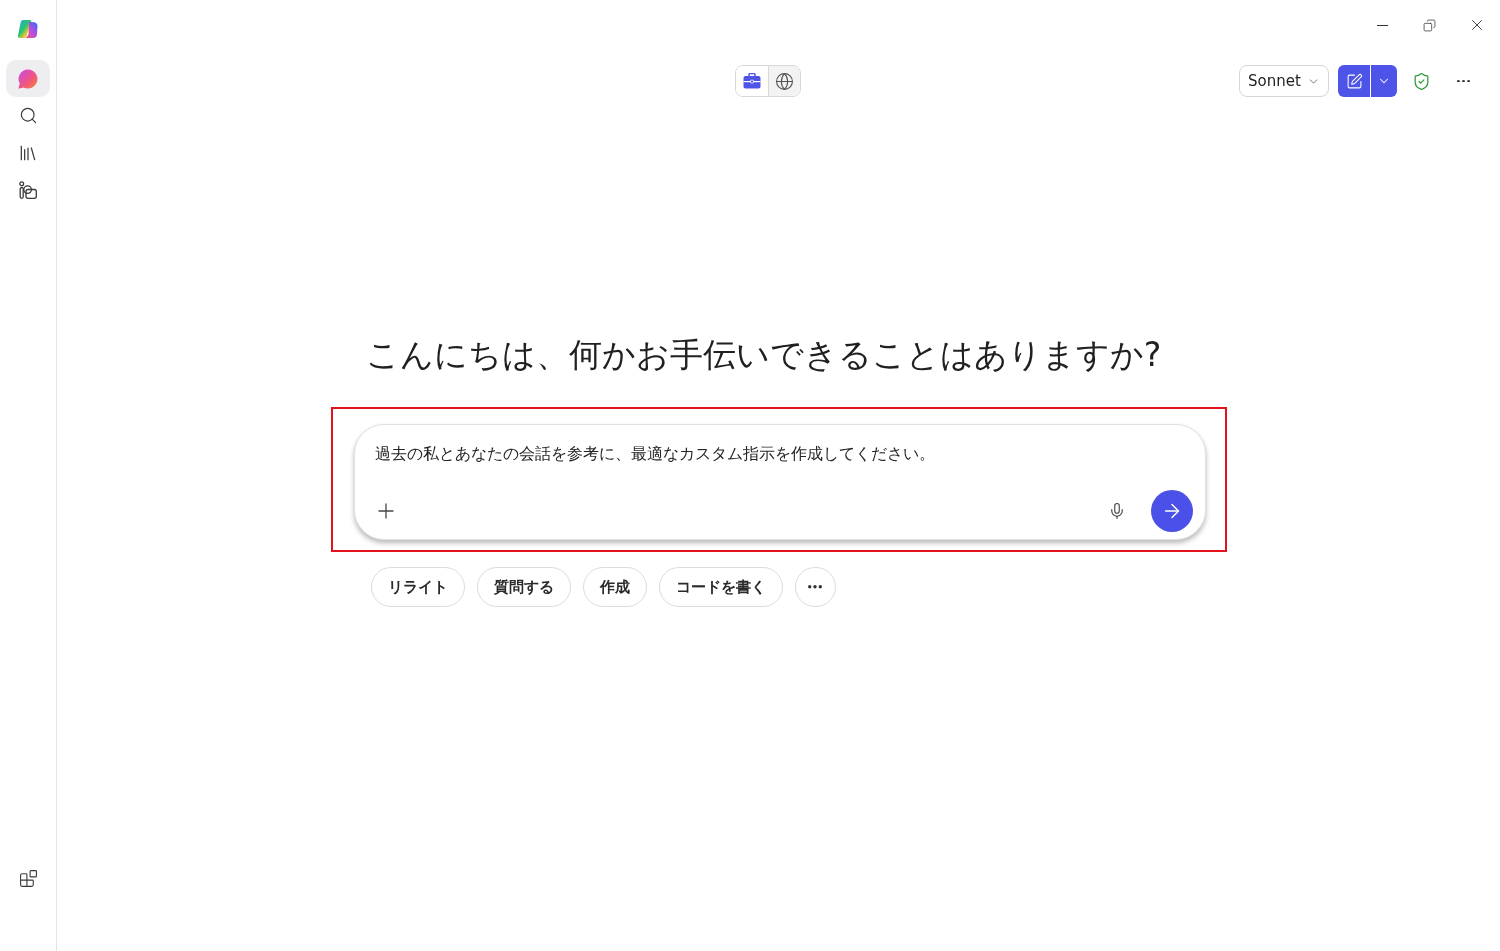  What do you see at coordinates (763, 355) in the screenshot?
I see `greeting-heading: こんにちは、何かお手伝いできることはありますか?` at bounding box center [763, 355].